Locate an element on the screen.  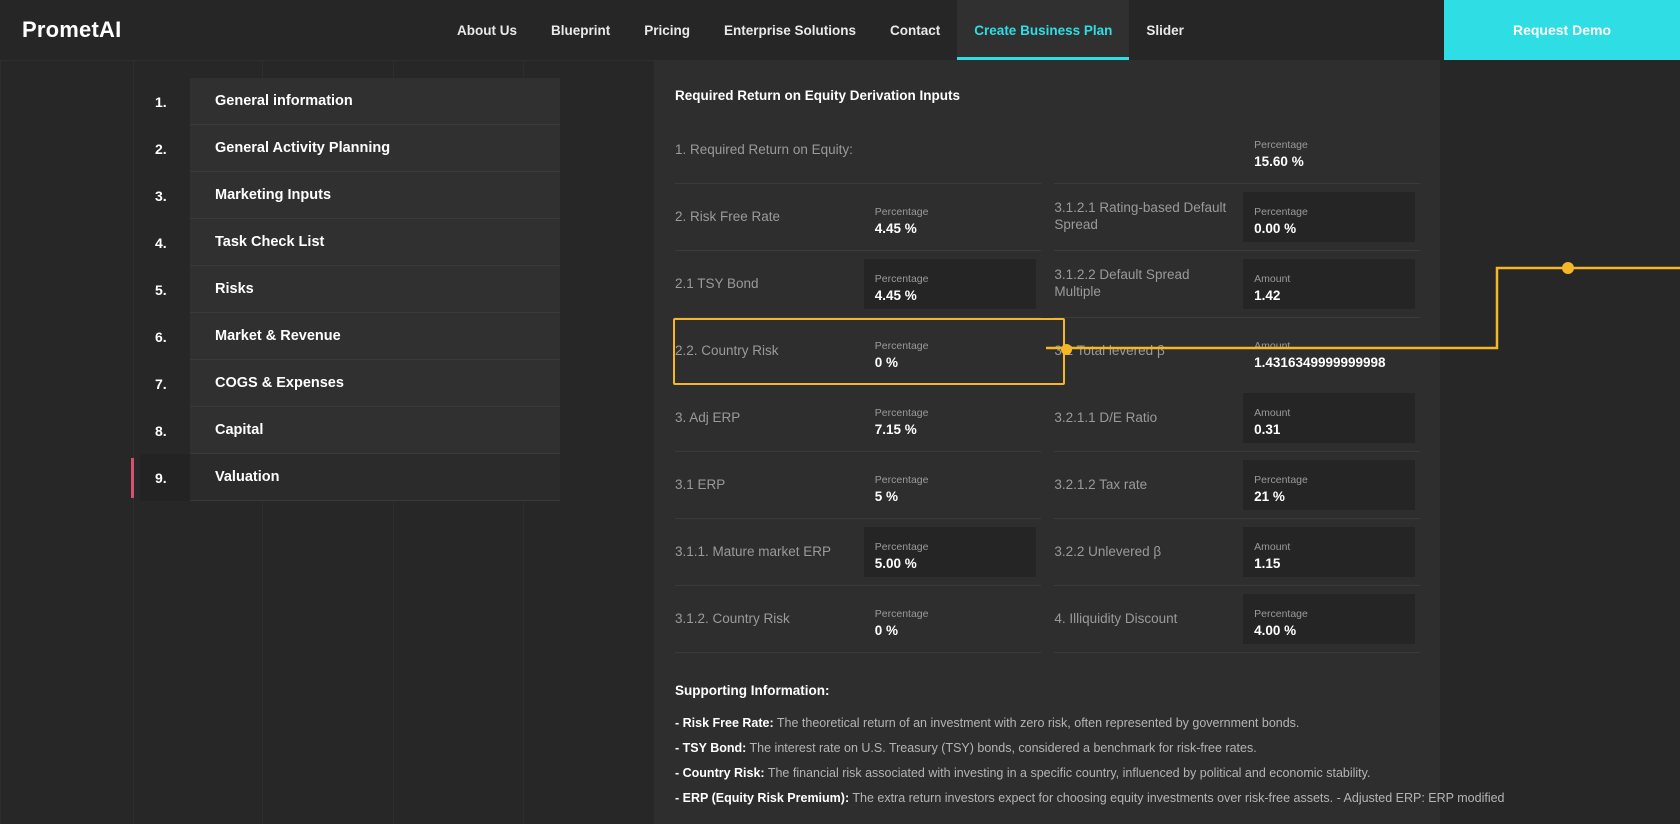
row-field-cell: Percentage 21 % is located at coordinates (1331, 485).